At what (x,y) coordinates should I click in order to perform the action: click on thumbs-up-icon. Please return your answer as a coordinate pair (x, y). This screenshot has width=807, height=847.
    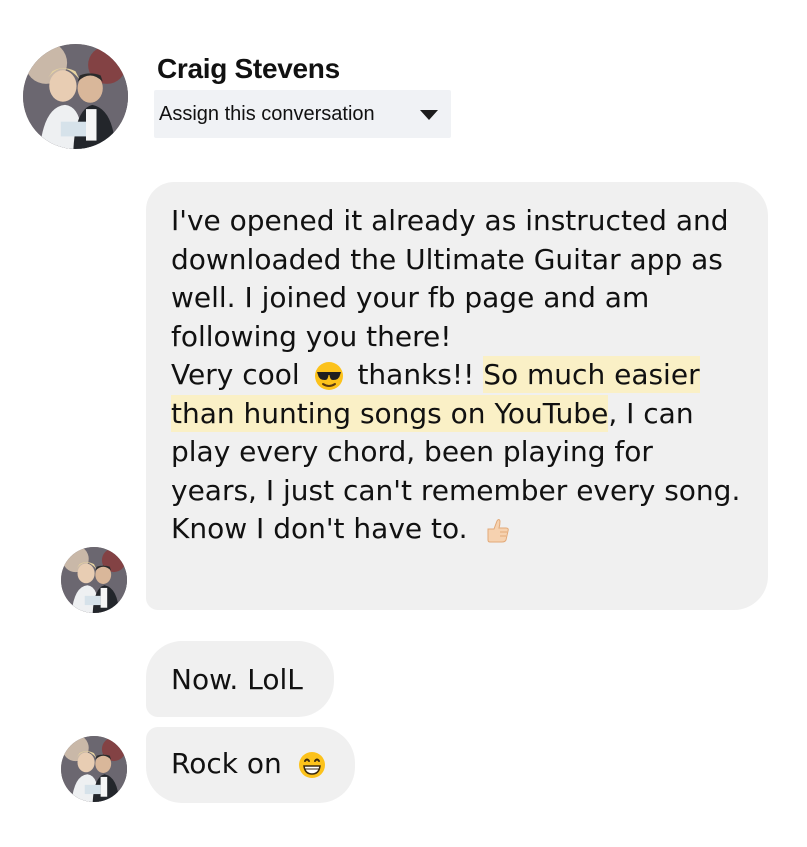
    Looking at the image, I should click on (498, 531).